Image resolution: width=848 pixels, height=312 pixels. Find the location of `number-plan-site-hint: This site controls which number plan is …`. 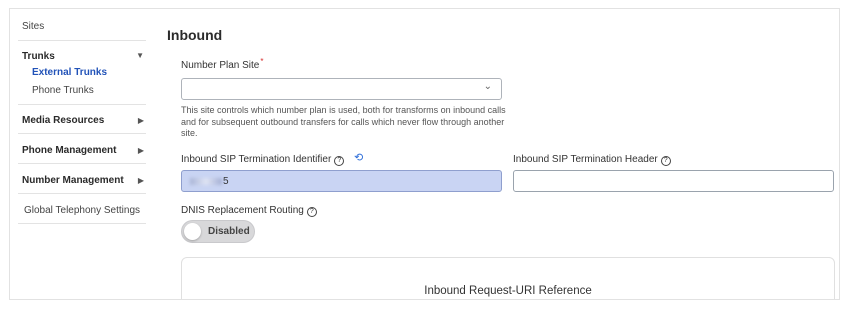

number-plan-site-hint: This site controls which number plan is … is located at coordinates (343, 121).